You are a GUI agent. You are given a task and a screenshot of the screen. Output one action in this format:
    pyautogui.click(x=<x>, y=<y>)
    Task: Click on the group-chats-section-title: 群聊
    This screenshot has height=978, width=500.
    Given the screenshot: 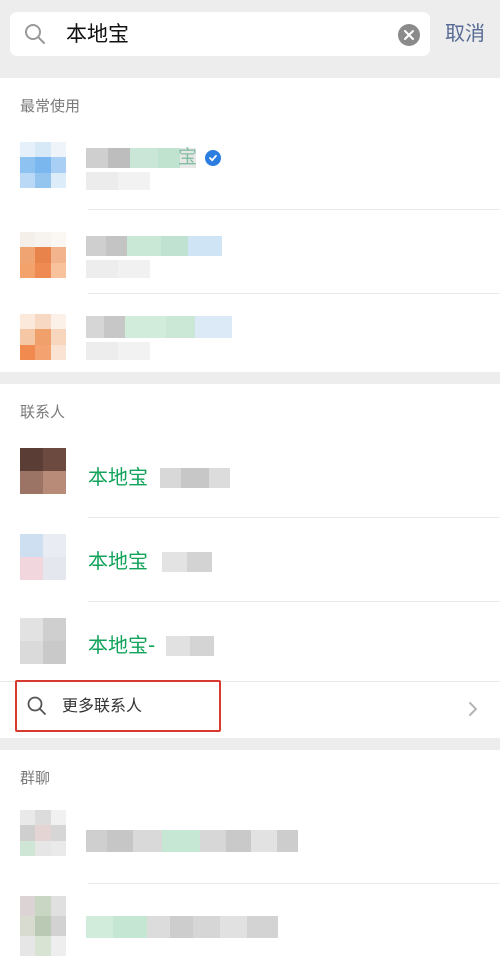 What is the action you would take?
    pyautogui.click(x=35, y=778)
    